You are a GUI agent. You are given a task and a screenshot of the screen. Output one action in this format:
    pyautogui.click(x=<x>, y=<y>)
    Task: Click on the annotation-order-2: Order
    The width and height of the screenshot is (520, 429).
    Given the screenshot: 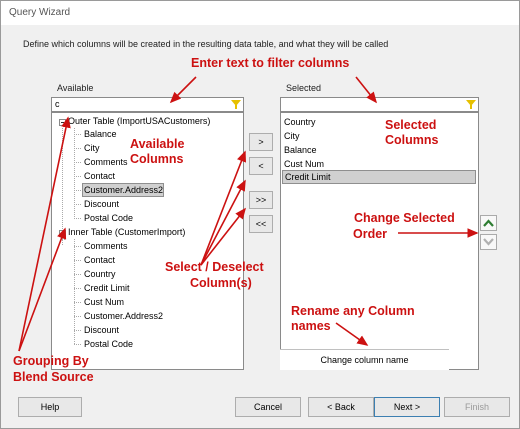 What is the action you would take?
    pyautogui.click(x=370, y=234)
    